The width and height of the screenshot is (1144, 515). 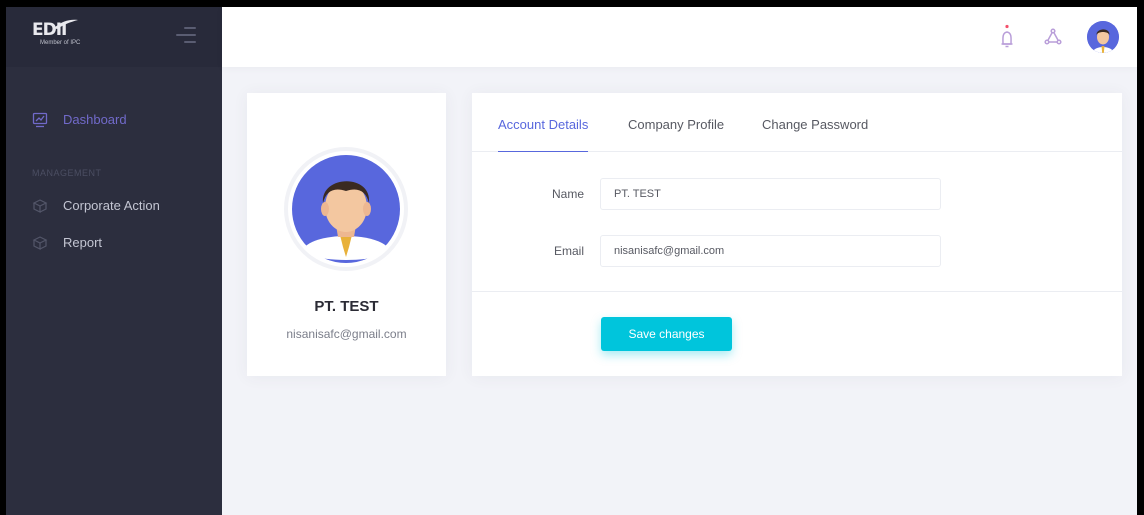 What do you see at coordinates (346, 334) in the screenshot?
I see `profile-email: nisanisafc@gmail.com` at bounding box center [346, 334].